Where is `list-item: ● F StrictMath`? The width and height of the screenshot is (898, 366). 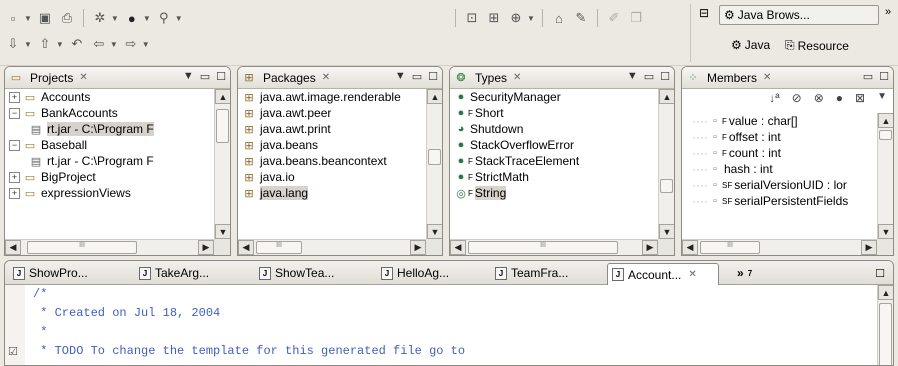 list-item: ● F StrictMath is located at coordinates (556, 177).